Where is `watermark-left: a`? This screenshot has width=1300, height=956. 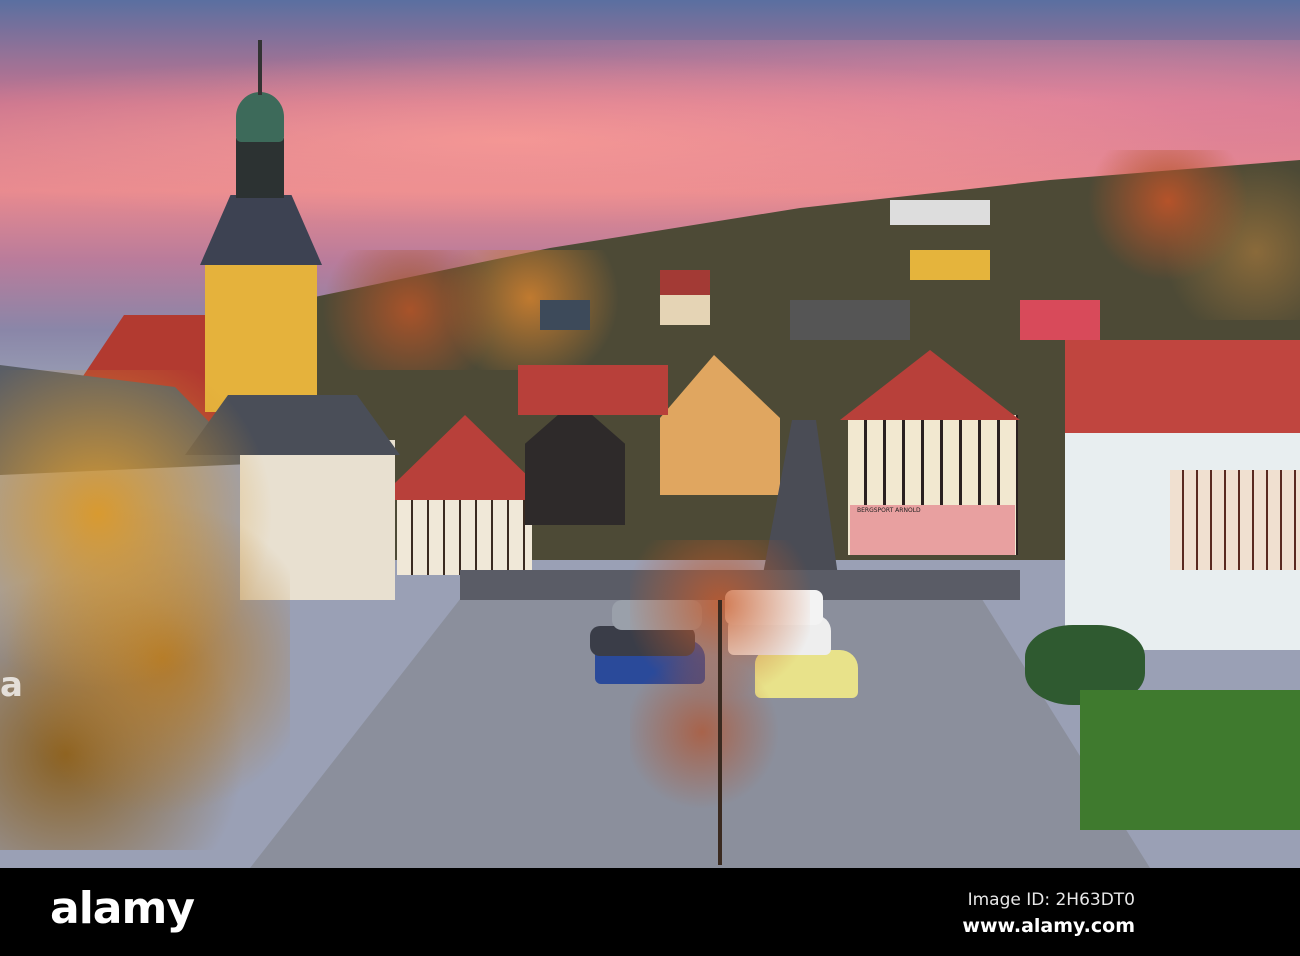 watermark-left: a is located at coordinates (11, 685).